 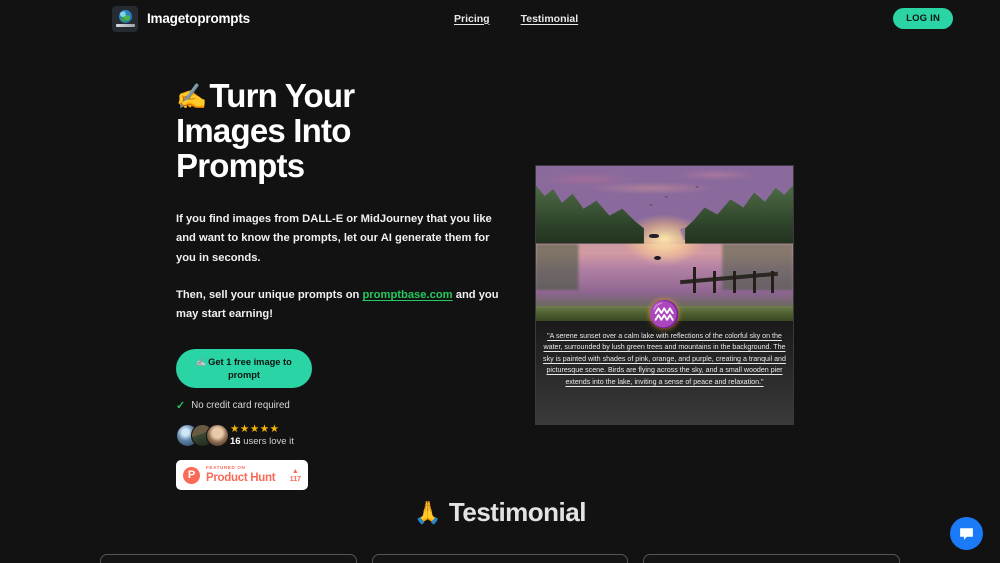 What do you see at coordinates (202, 436) in the screenshot?
I see `avatar-group` at bounding box center [202, 436].